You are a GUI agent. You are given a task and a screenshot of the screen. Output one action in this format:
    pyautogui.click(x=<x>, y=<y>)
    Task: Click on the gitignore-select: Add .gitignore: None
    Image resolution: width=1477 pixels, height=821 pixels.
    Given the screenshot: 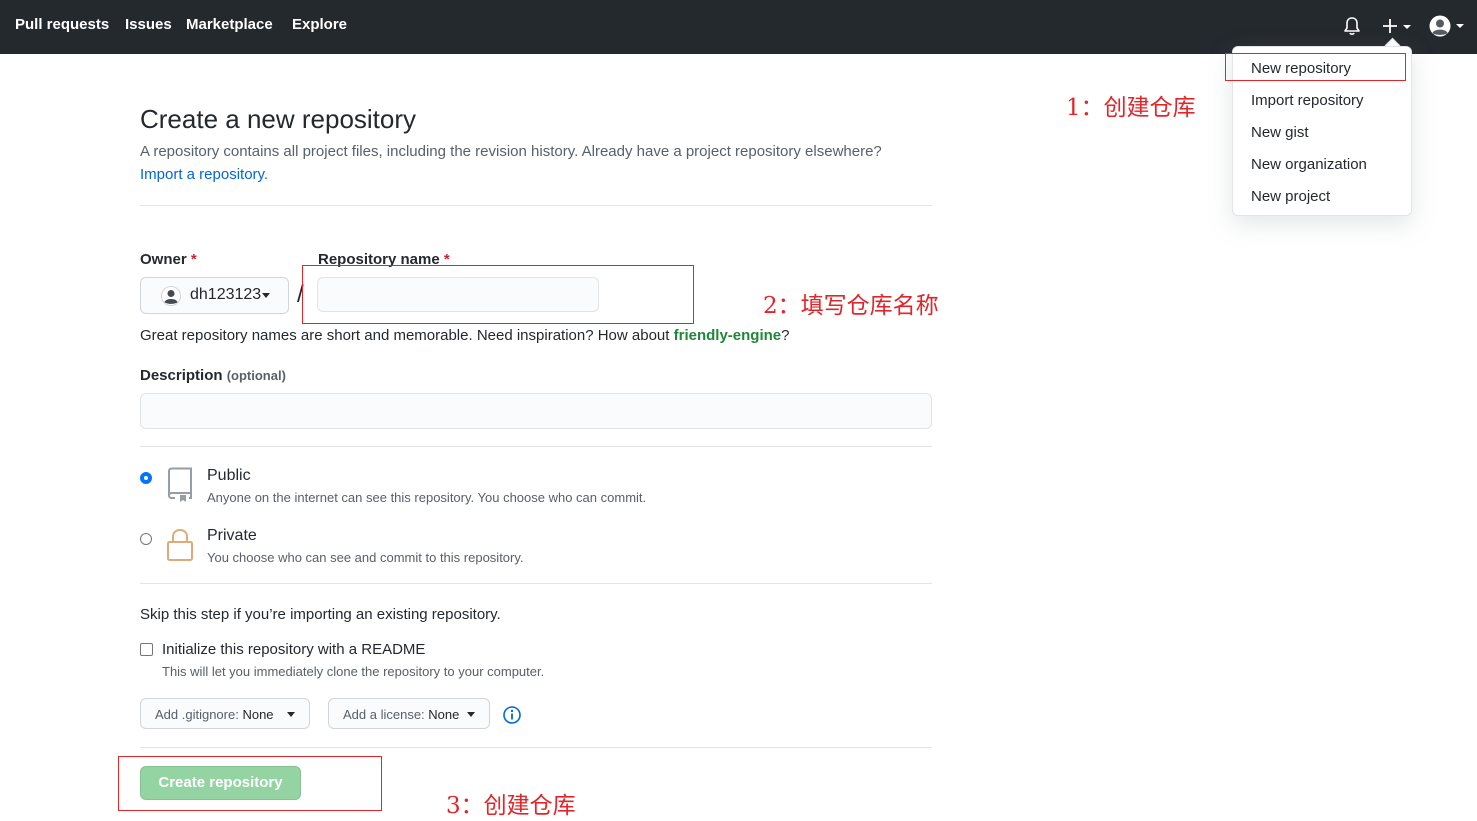 What is the action you would take?
    pyautogui.click(x=225, y=713)
    